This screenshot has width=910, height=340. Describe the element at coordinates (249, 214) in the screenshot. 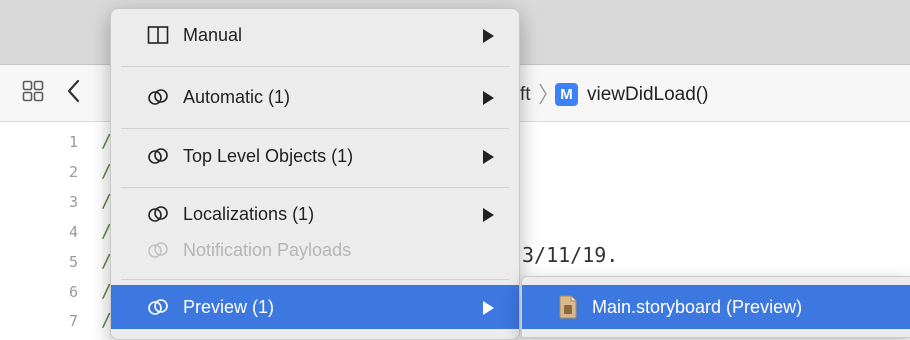

I see `menu-item-label: Localizations (1)` at that location.